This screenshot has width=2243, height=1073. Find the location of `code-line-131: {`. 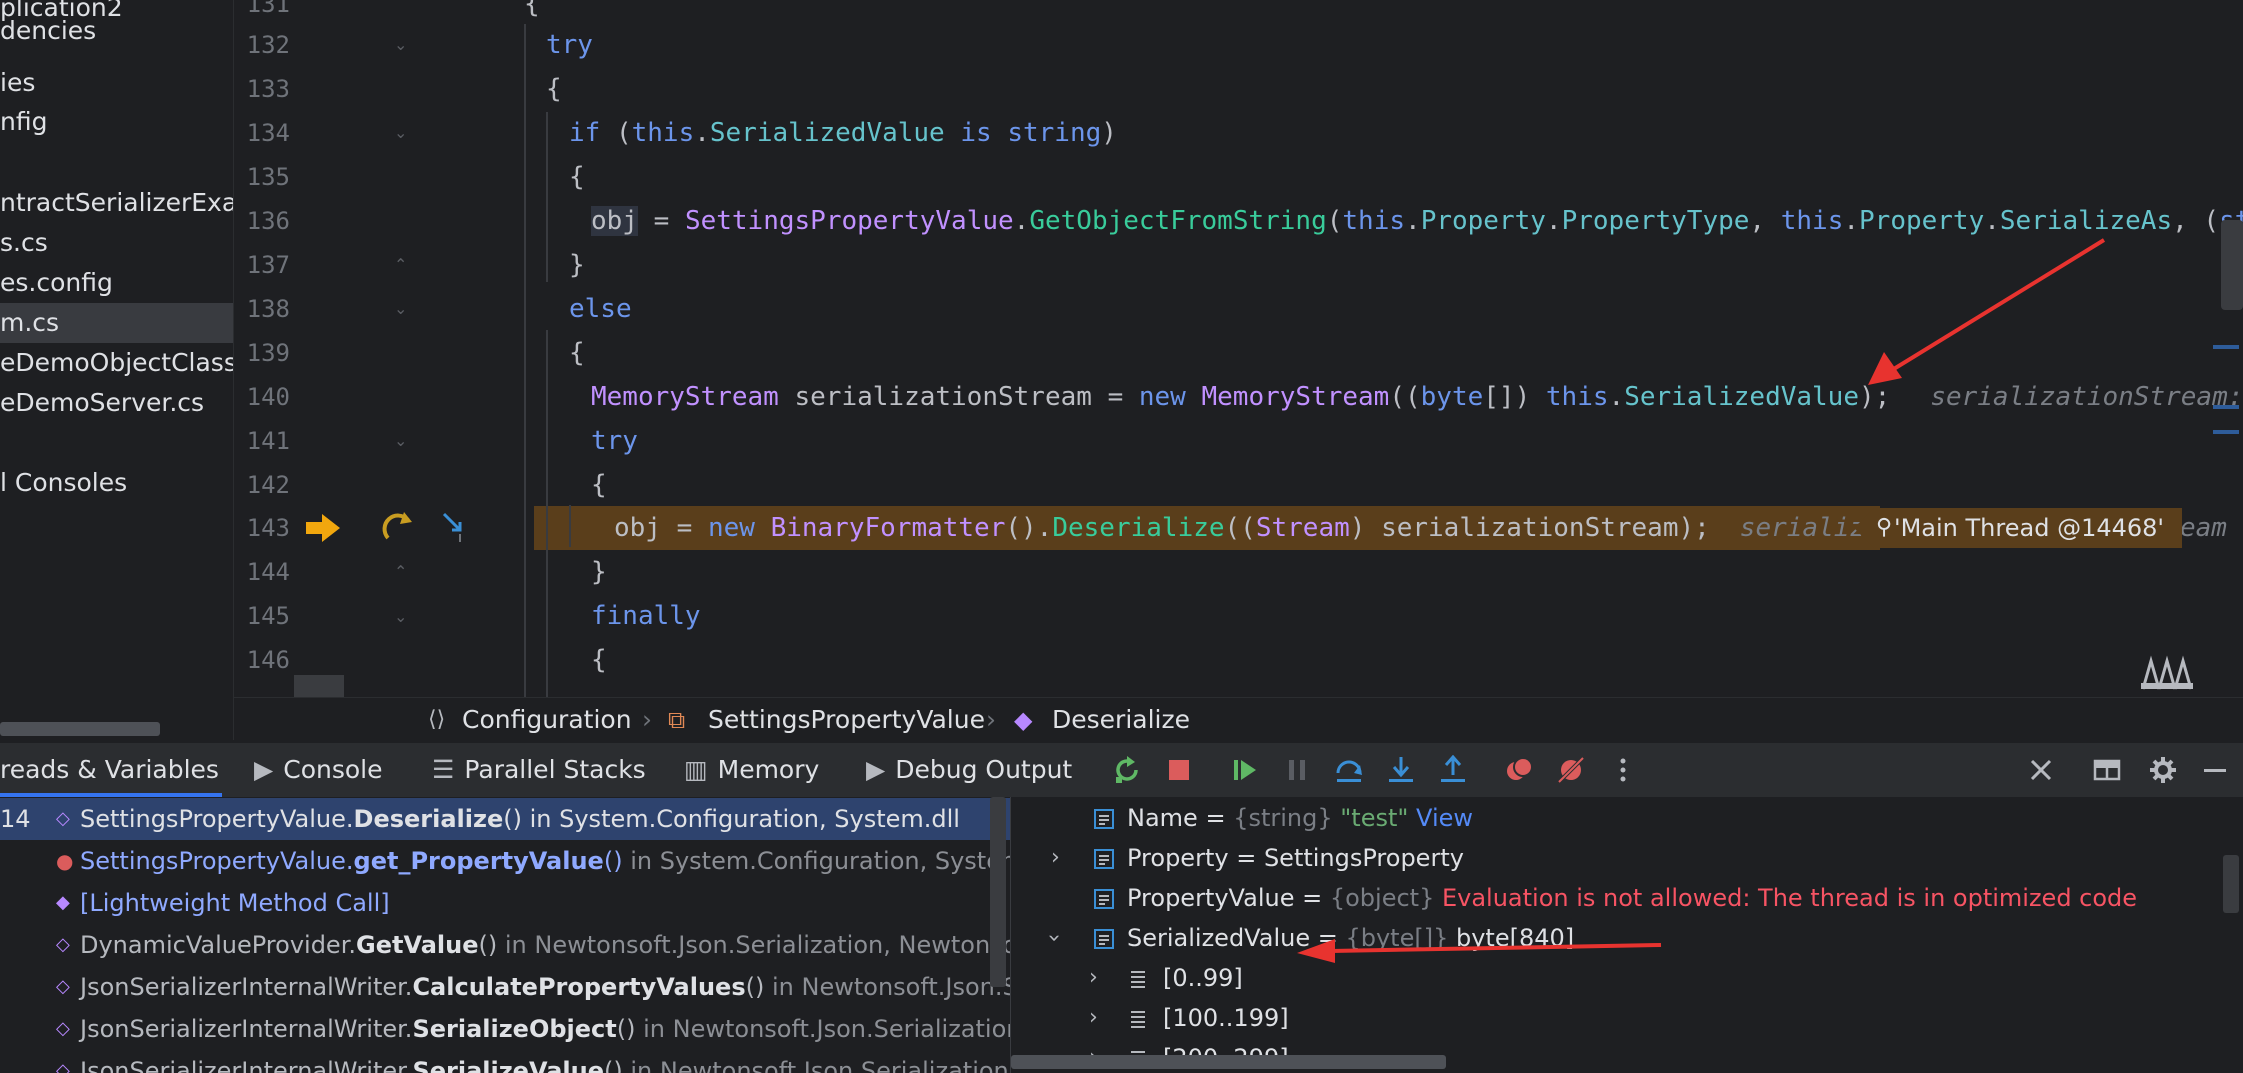

code-line-131: { is located at coordinates (532, 13).